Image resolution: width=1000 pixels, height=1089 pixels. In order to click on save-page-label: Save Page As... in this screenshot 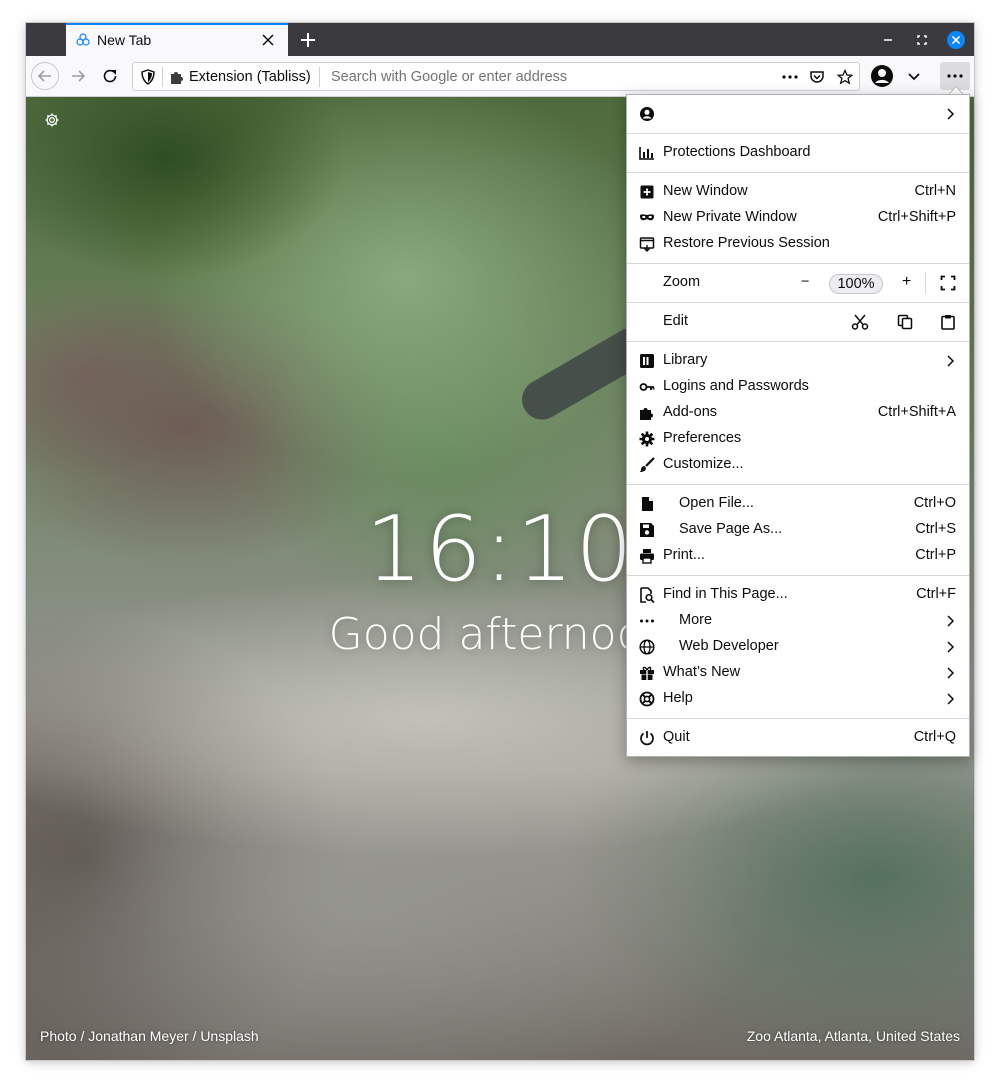, I will do `click(731, 529)`.